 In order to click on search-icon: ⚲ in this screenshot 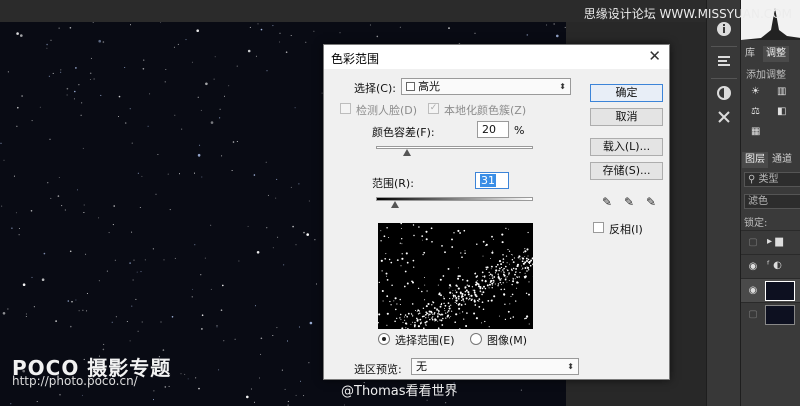, I will do `click(753, 179)`.